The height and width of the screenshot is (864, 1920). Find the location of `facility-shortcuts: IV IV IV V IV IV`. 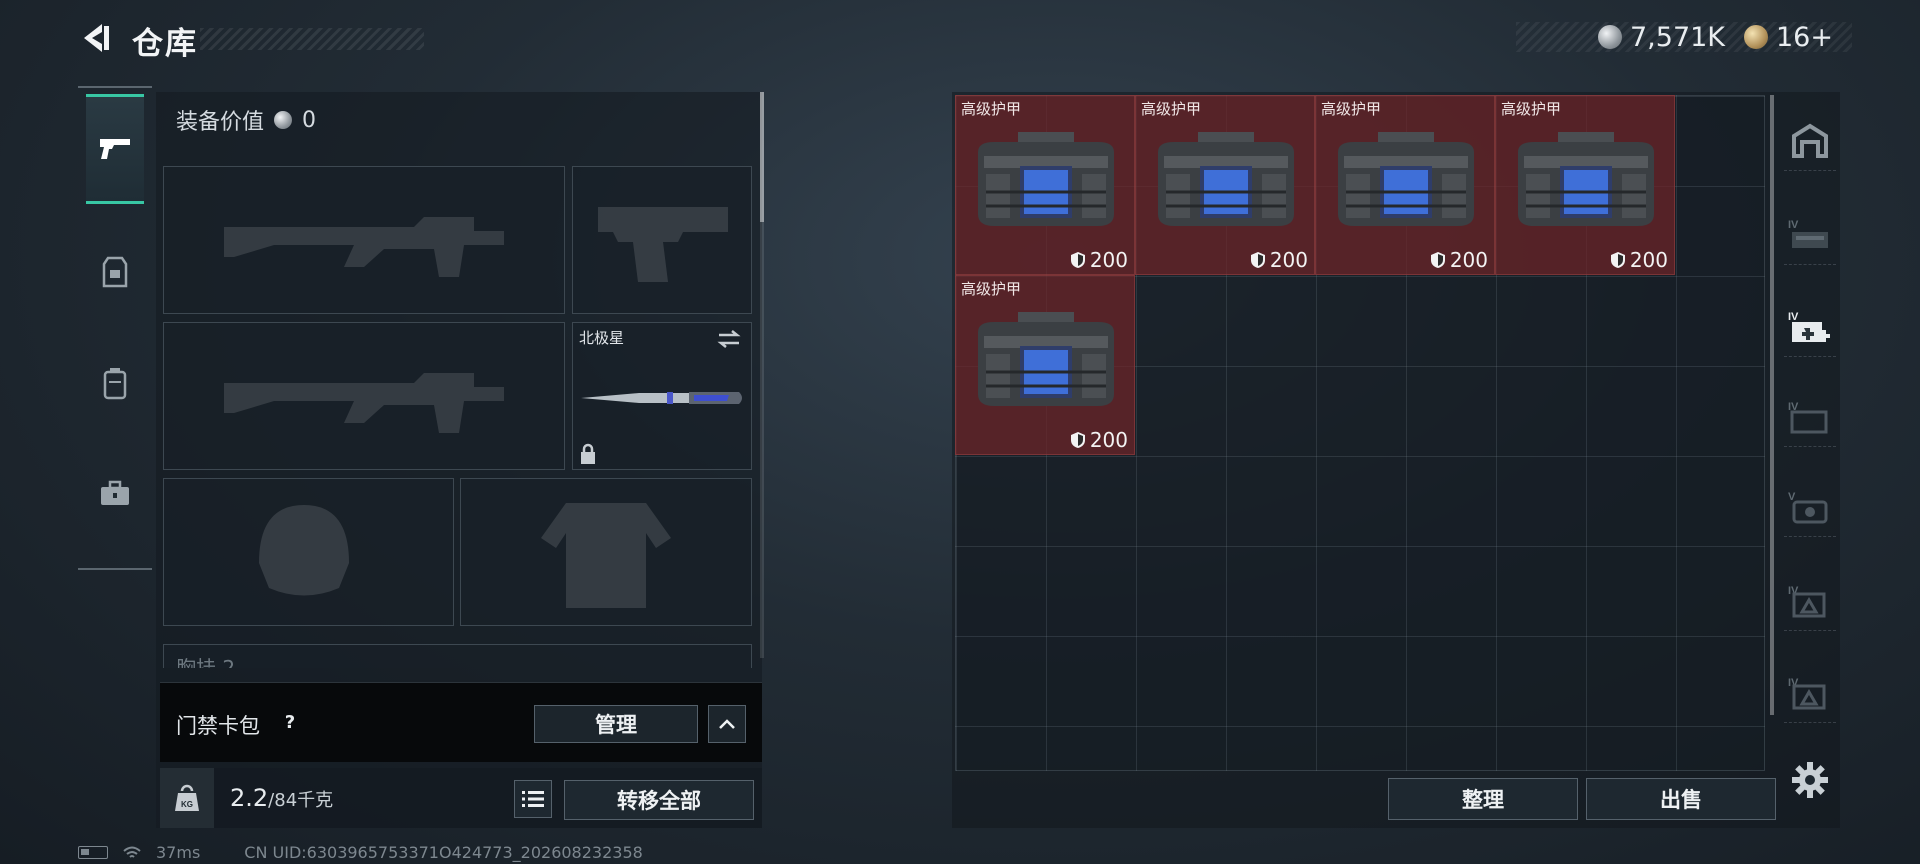

facility-shortcuts: IV IV IV V IV IV is located at coordinates (1810, 415).